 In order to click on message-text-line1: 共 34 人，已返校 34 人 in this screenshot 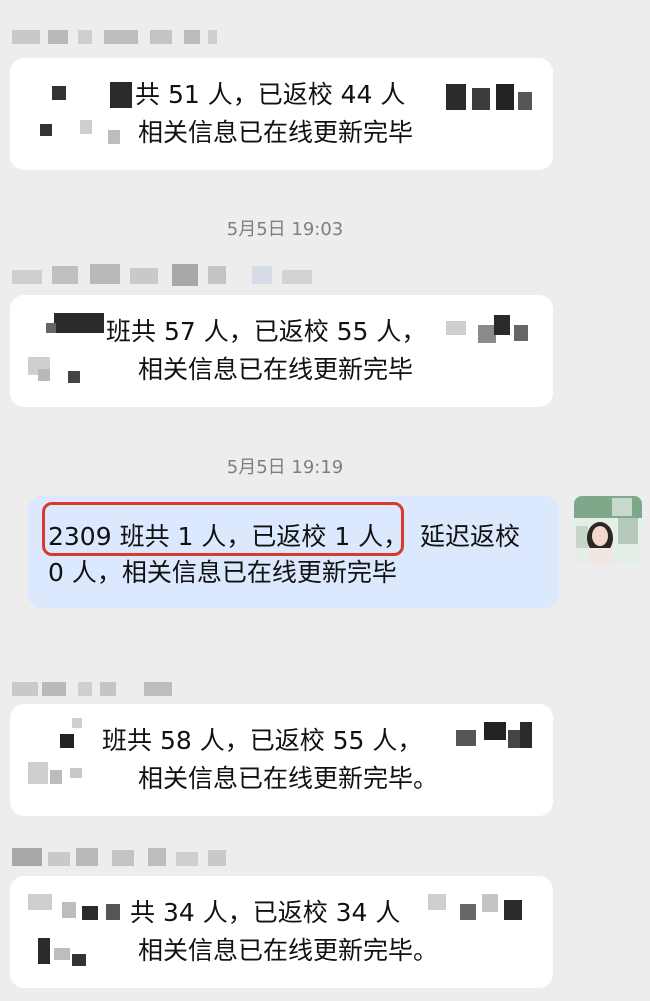, I will do `click(265, 912)`.